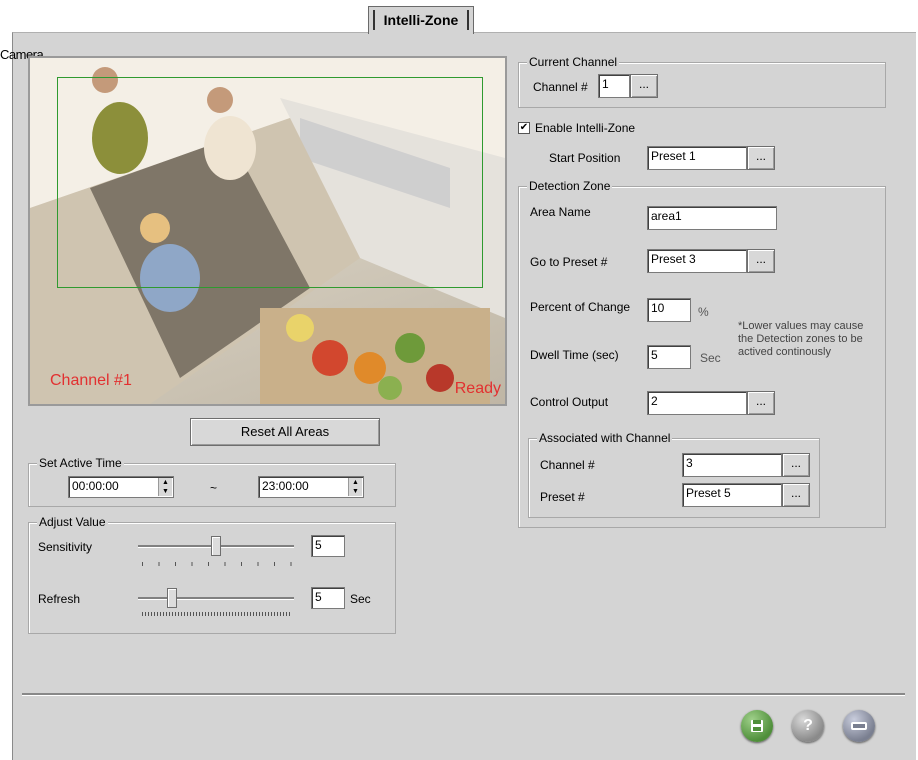  What do you see at coordinates (614, 86) in the screenshot?
I see `current-channel-input: 1` at bounding box center [614, 86].